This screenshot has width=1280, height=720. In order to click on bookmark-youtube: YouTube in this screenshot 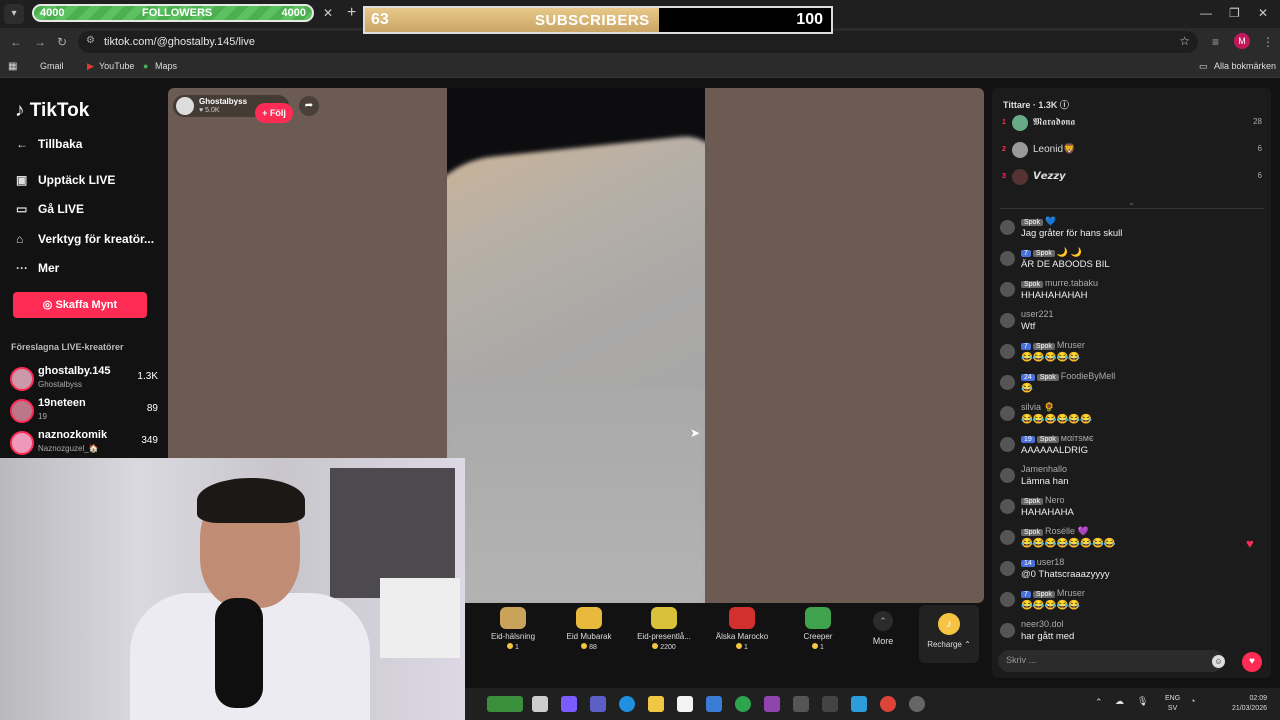, I will do `click(116, 66)`.